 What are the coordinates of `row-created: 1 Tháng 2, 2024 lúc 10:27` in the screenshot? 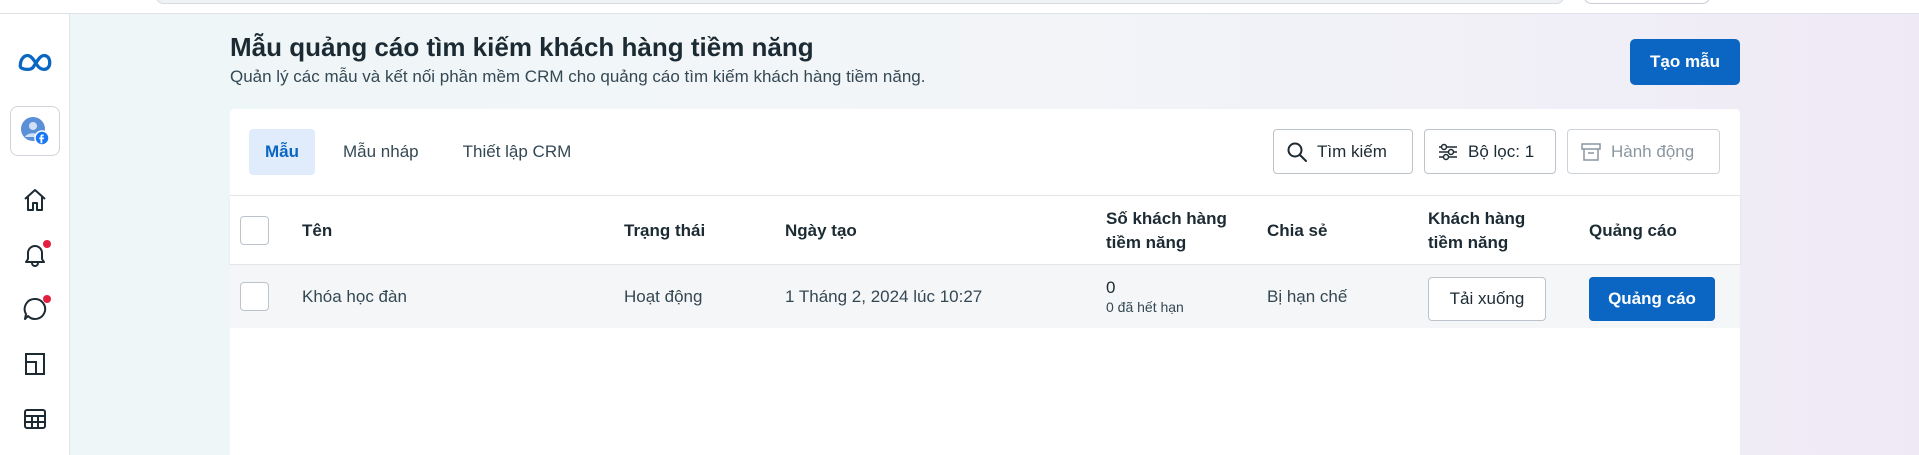 It's located at (884, 296).